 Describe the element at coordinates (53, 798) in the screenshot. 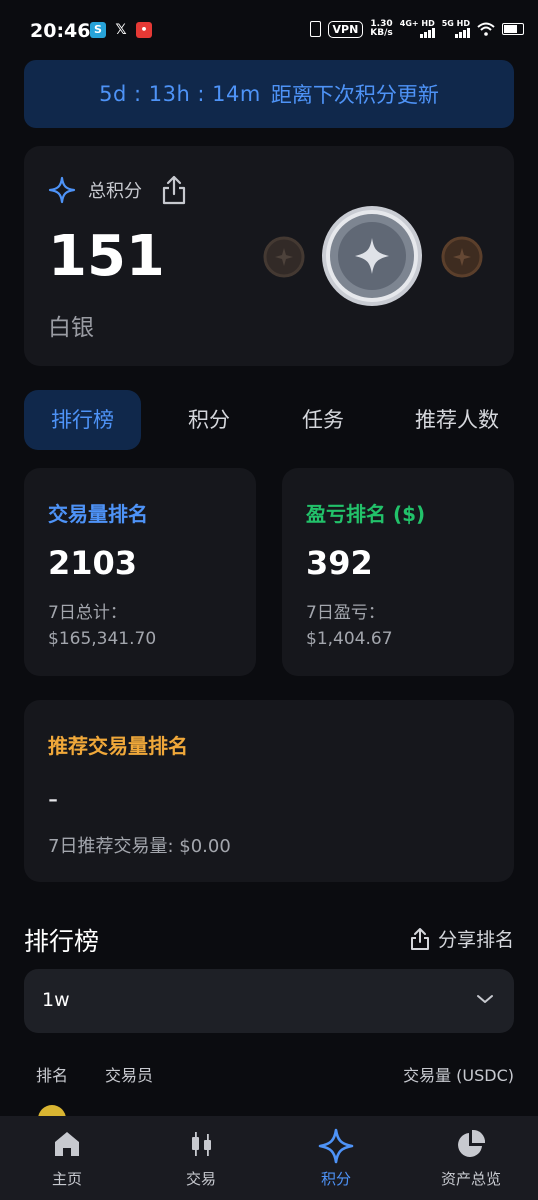

I see `referral-rank-value: -` at that location.